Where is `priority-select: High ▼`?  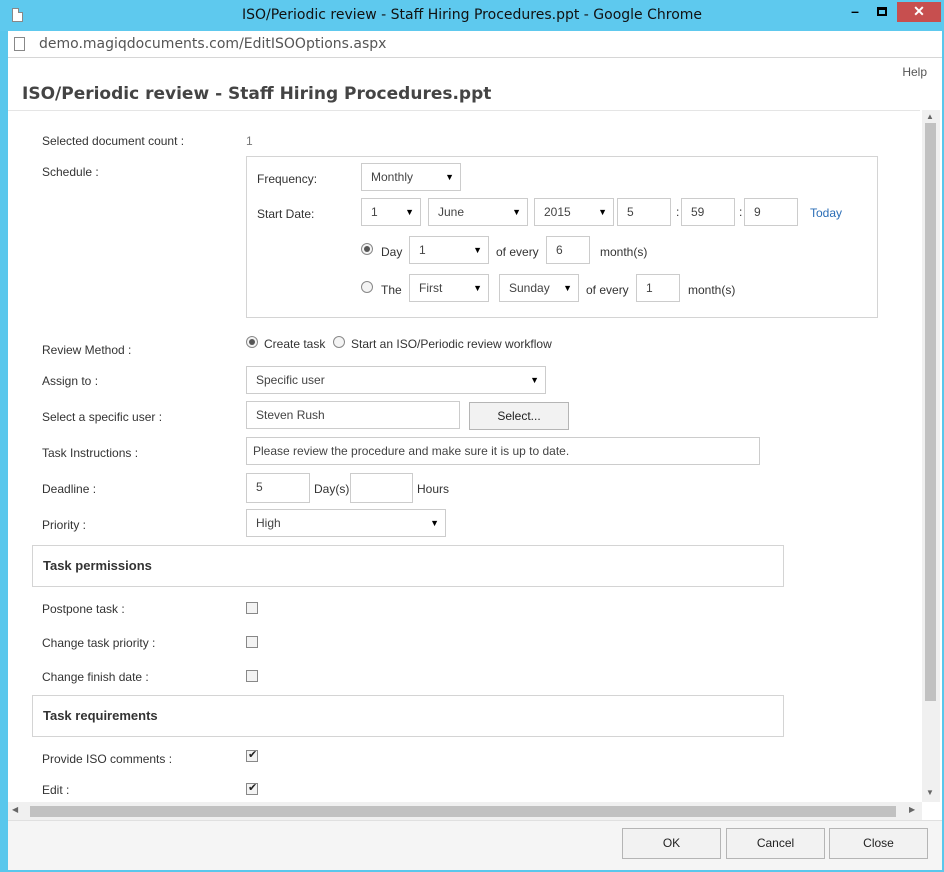
priority-select: High ▼ is located at coordinates (346, 523).